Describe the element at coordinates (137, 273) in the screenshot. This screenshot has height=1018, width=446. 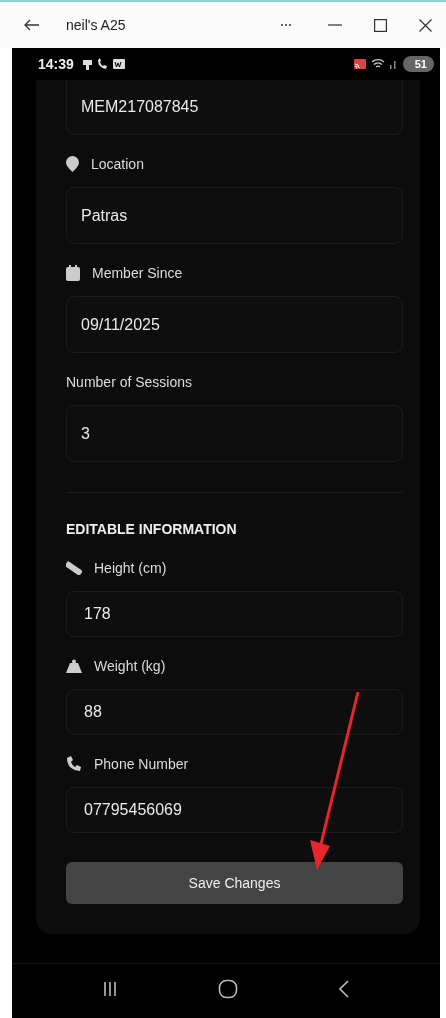
I see `field-label: Member Since` at that location.